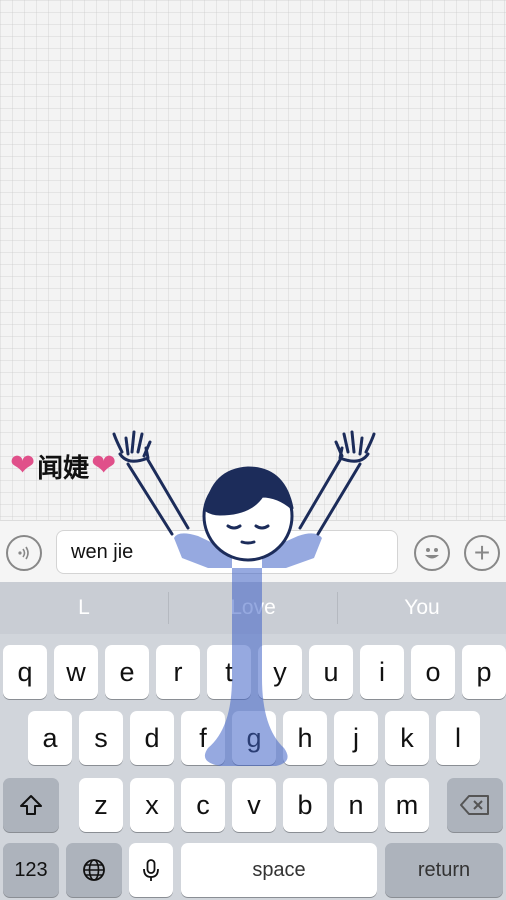  I want to click on key-p: p, so click(484, 672).